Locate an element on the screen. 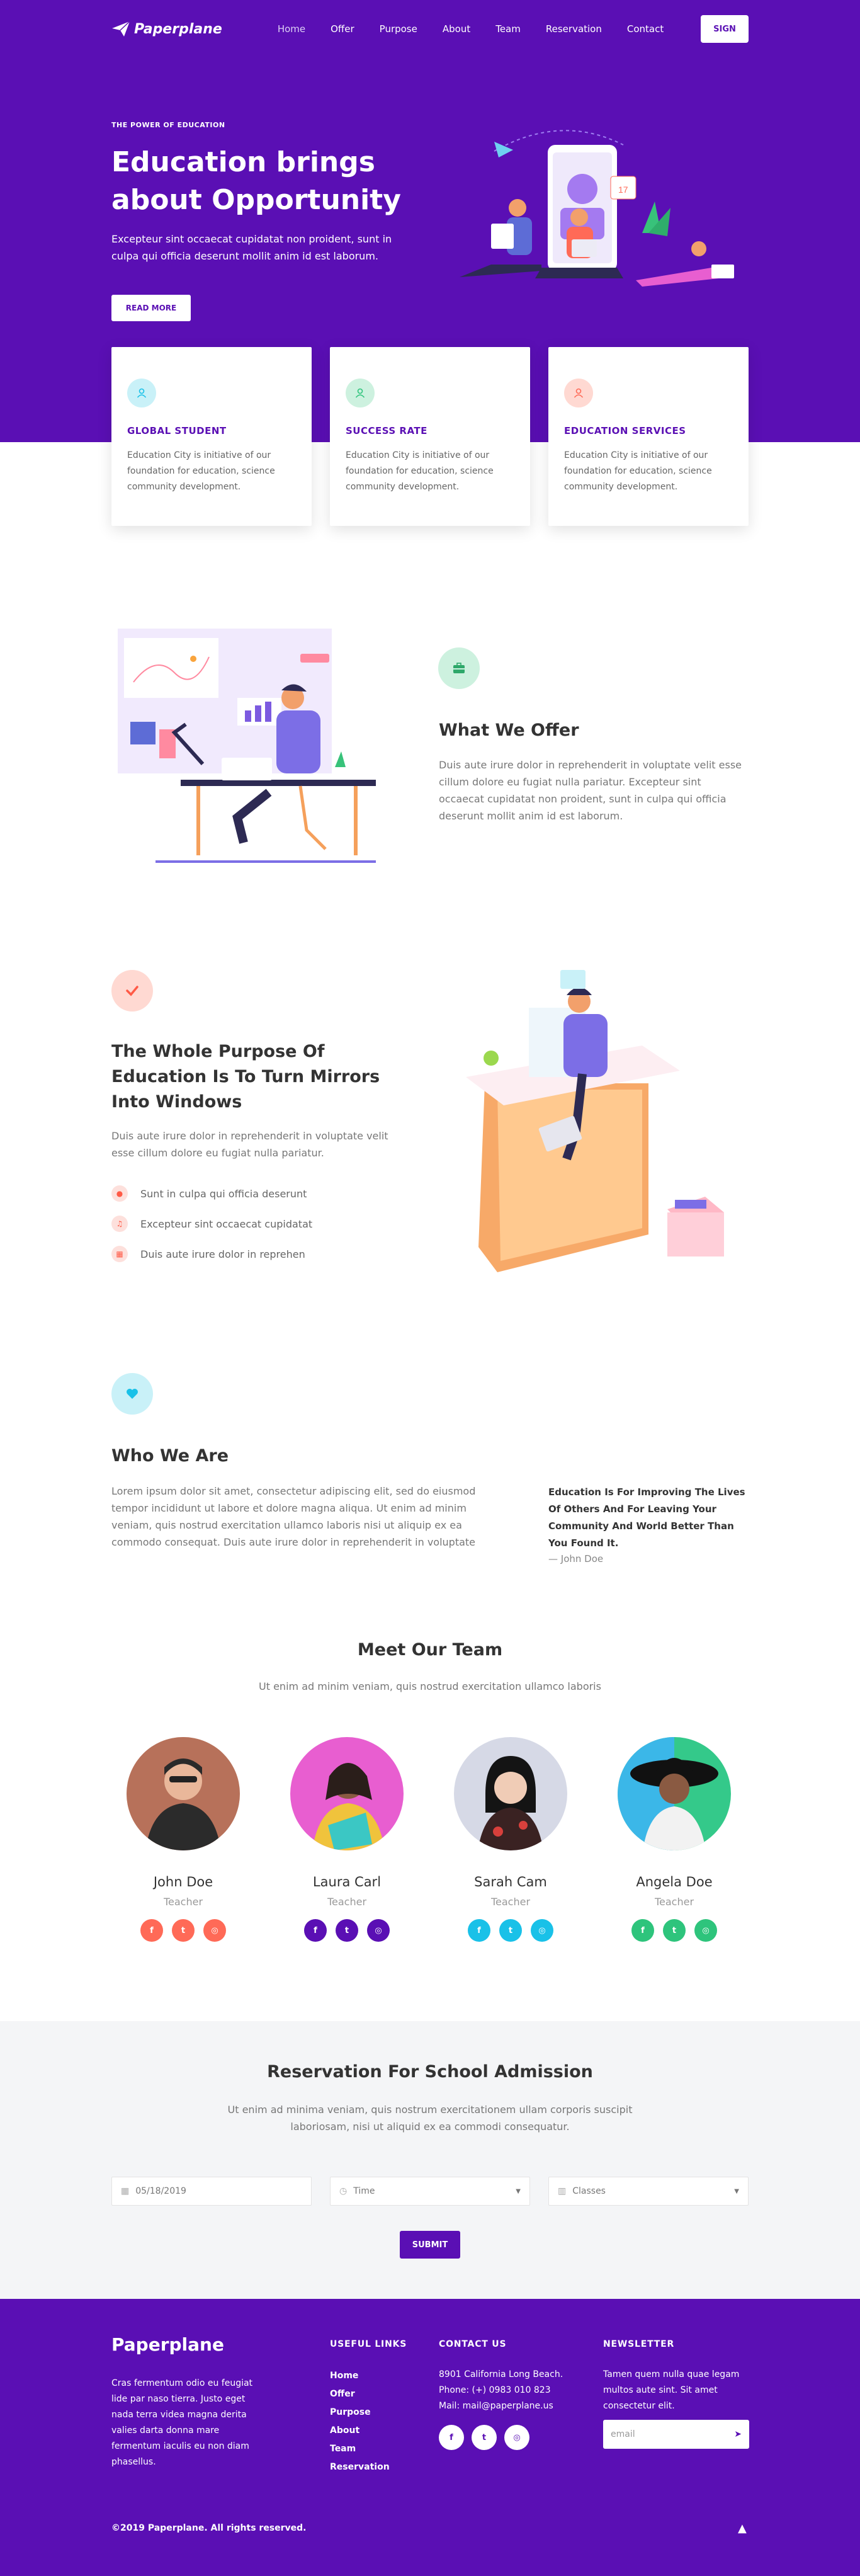  purpose-illustration is located at coordinates (595, 1121).